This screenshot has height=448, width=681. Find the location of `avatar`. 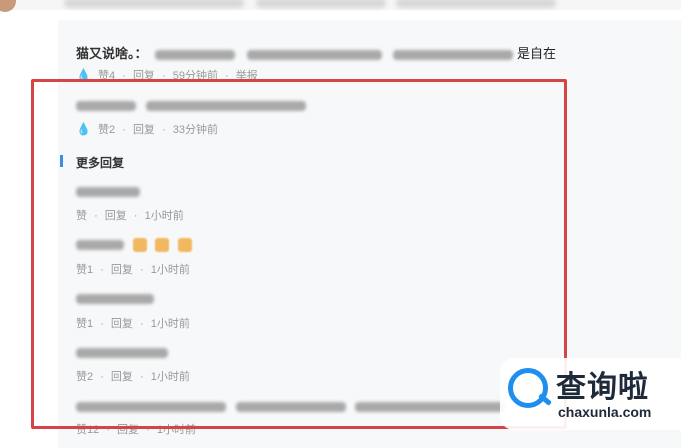

avatar is located at coordinates (8, 6).